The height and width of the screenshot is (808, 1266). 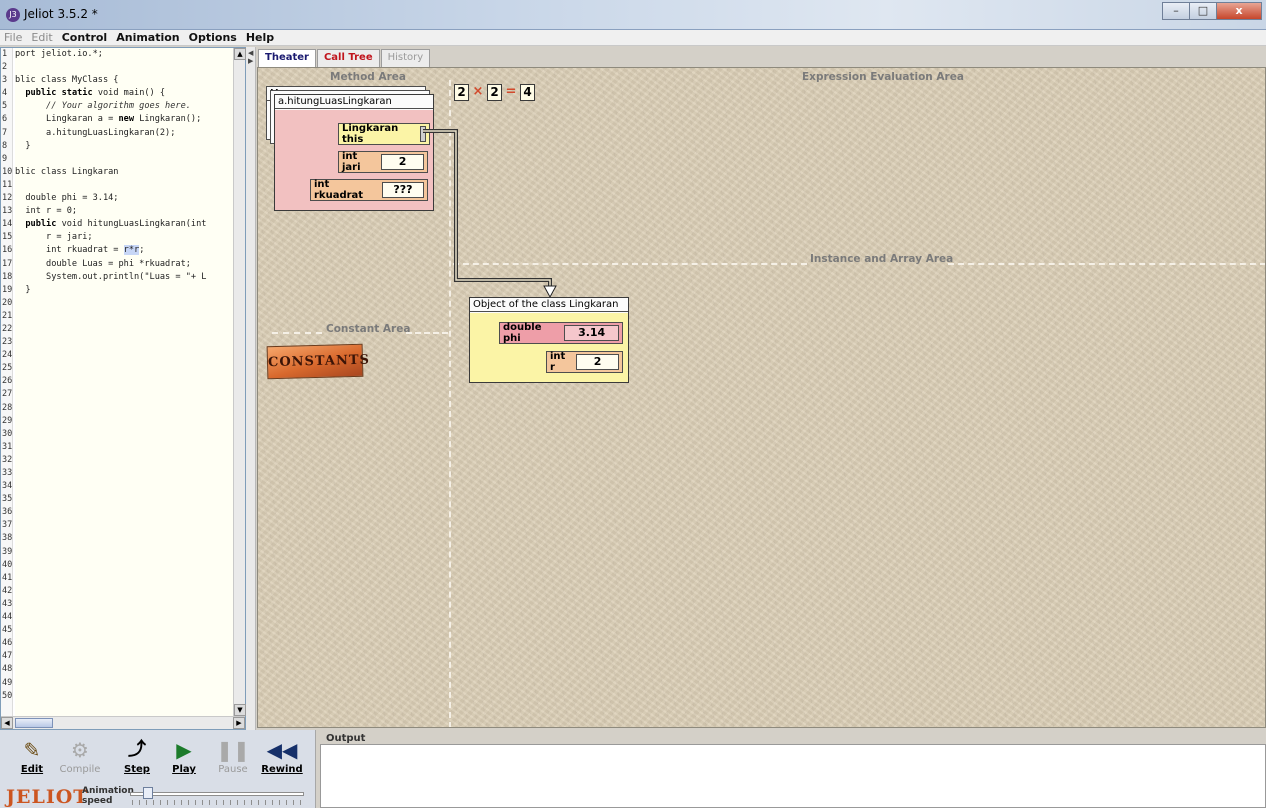 What do you see at coordinates (250, 61) in the screenshot?
I see `expand-right-arrow-icon: ▶` at bounding box center [250, 61].